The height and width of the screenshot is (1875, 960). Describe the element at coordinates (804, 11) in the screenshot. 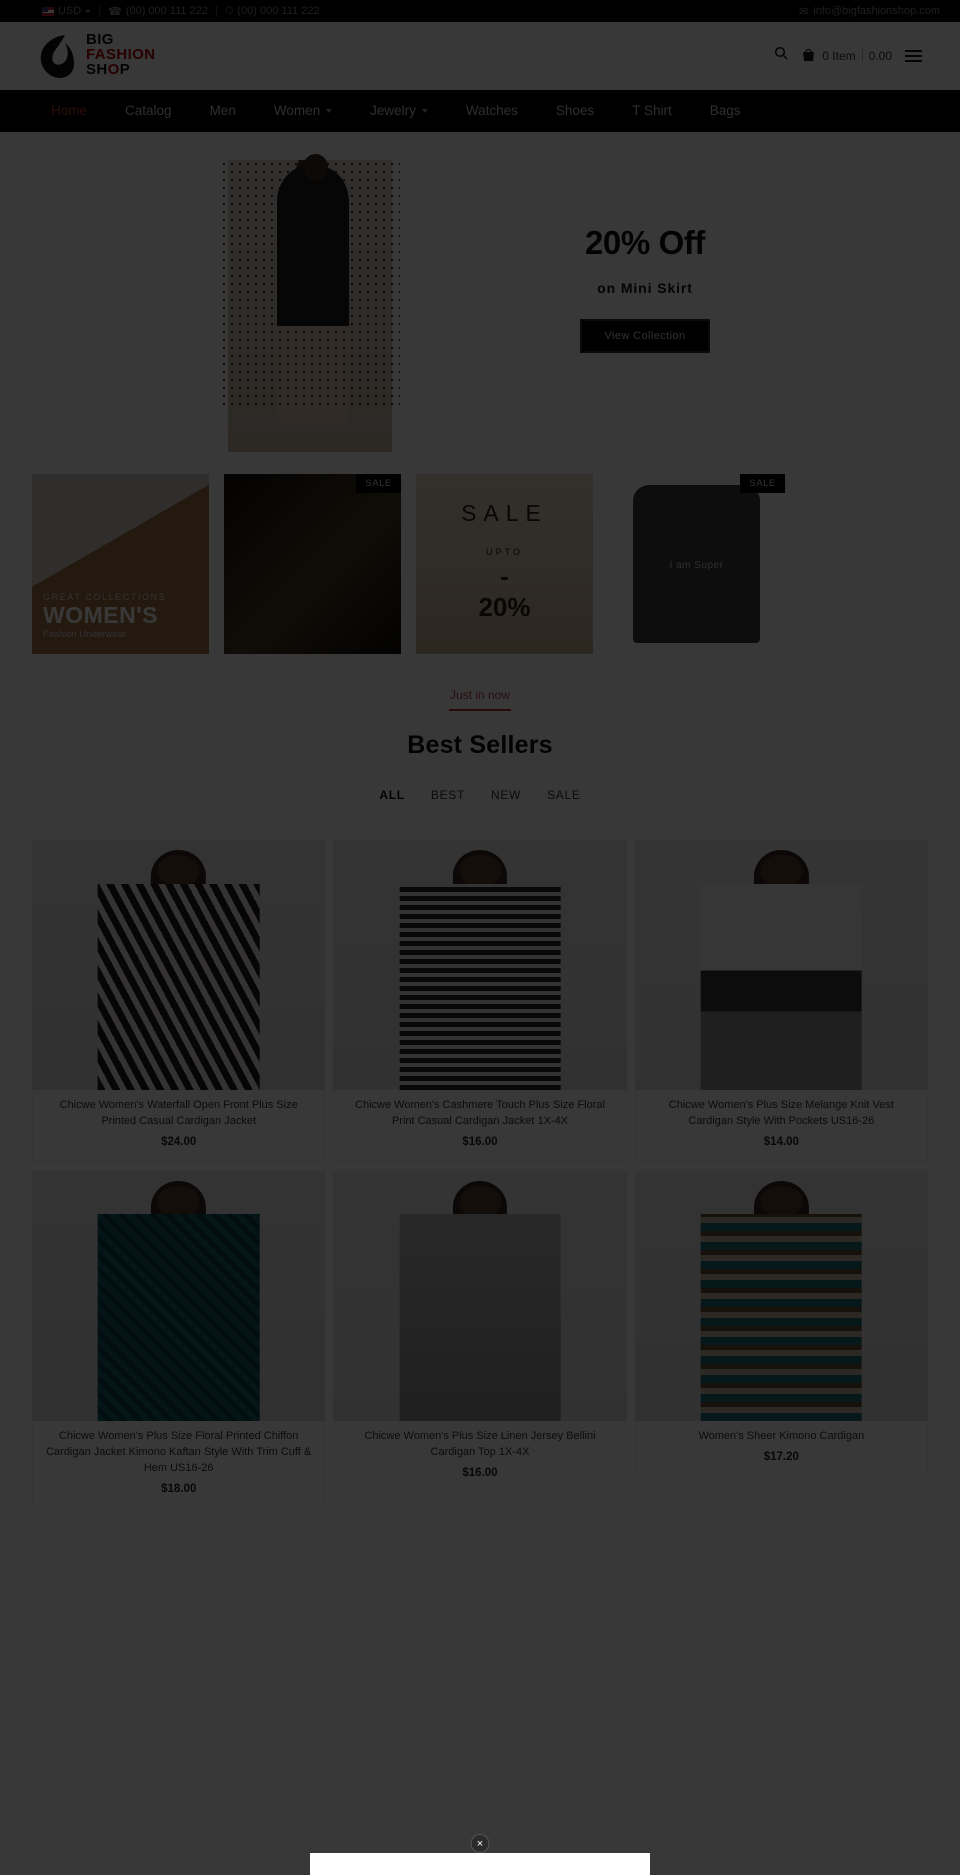

I see `mail-icon: ✉` at that location.